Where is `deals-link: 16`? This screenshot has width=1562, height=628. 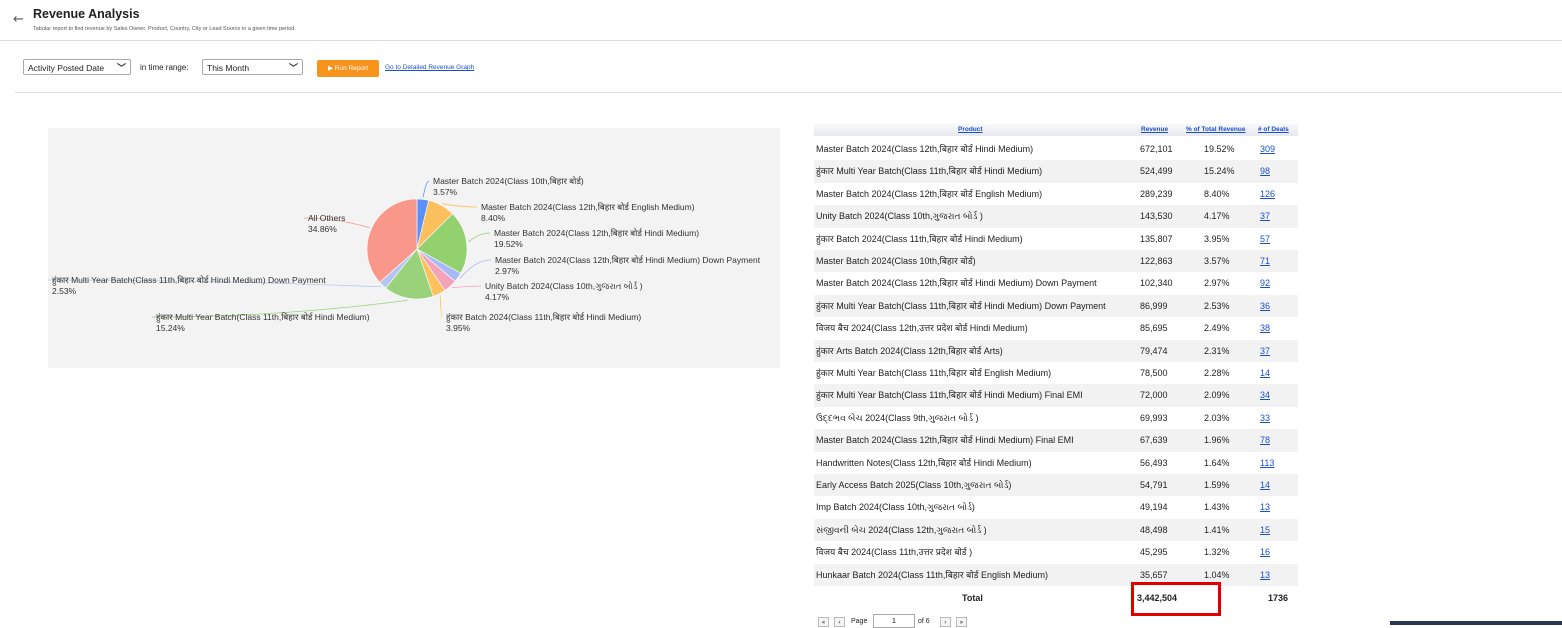
deals-link: 16 is located at coordinates (1265, 552).